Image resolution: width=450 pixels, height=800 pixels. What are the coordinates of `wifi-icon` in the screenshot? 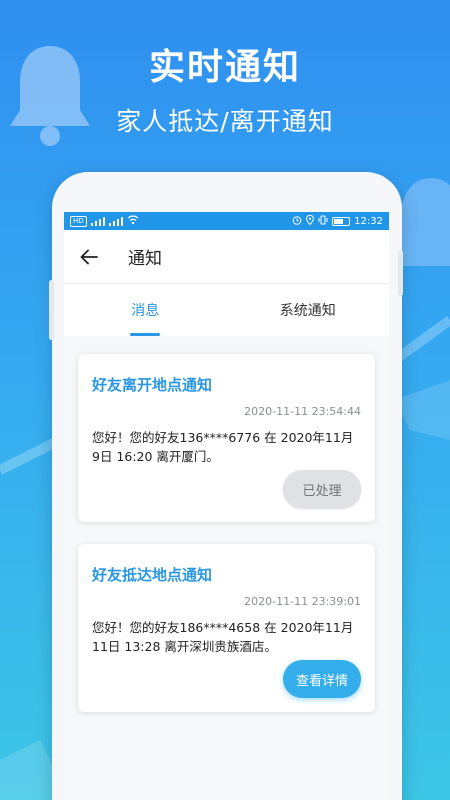 It's located at (133, 221).